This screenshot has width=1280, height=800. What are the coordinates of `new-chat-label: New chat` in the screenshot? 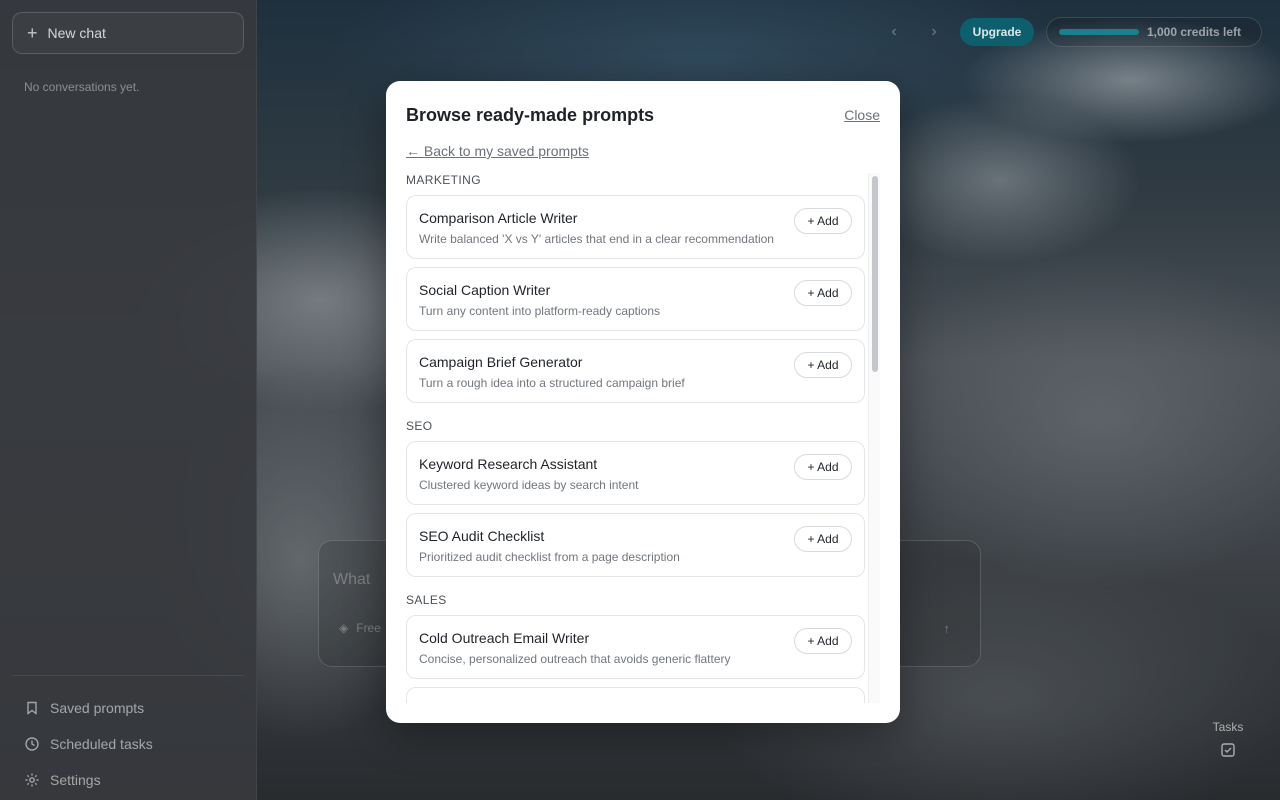 It's located at (76, 33).